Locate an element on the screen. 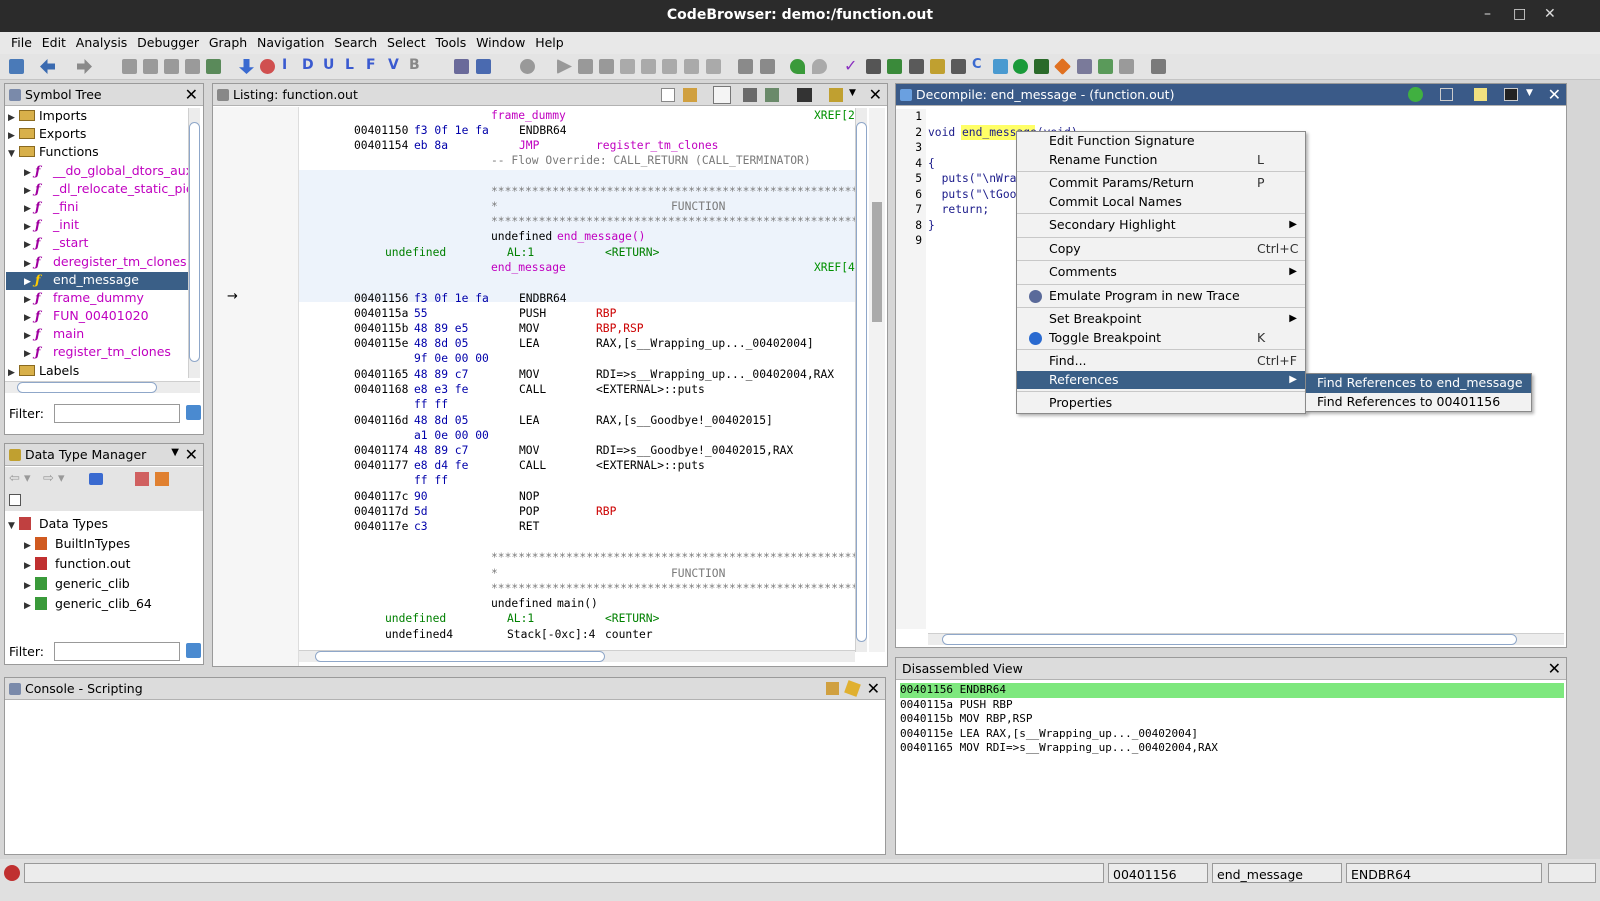  bytes-icon is located at coordinates (873, 66).